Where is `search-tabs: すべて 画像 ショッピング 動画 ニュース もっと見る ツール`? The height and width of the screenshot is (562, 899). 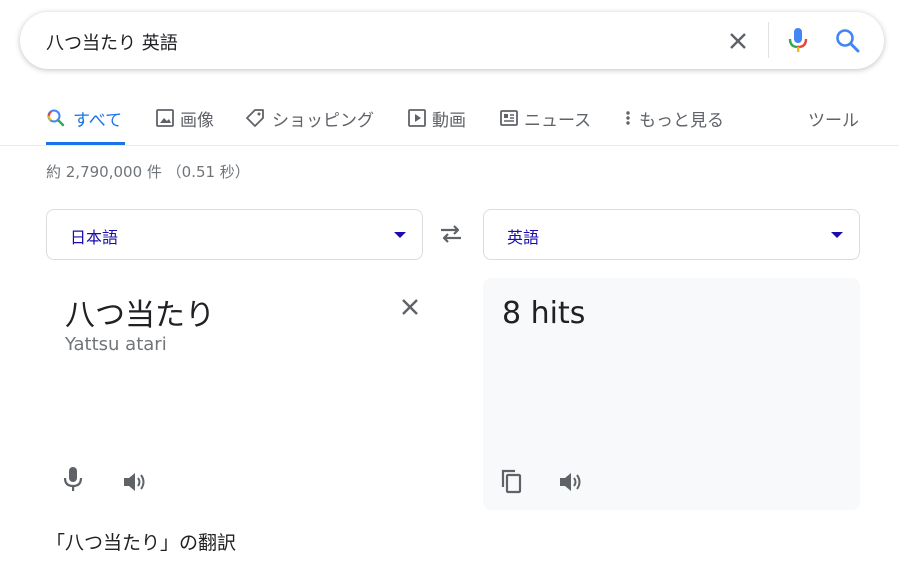 search-tabs: すべて 画像 ショッピング 動画 ニュース もっと見る ツール is located at coordinates (449, 122).